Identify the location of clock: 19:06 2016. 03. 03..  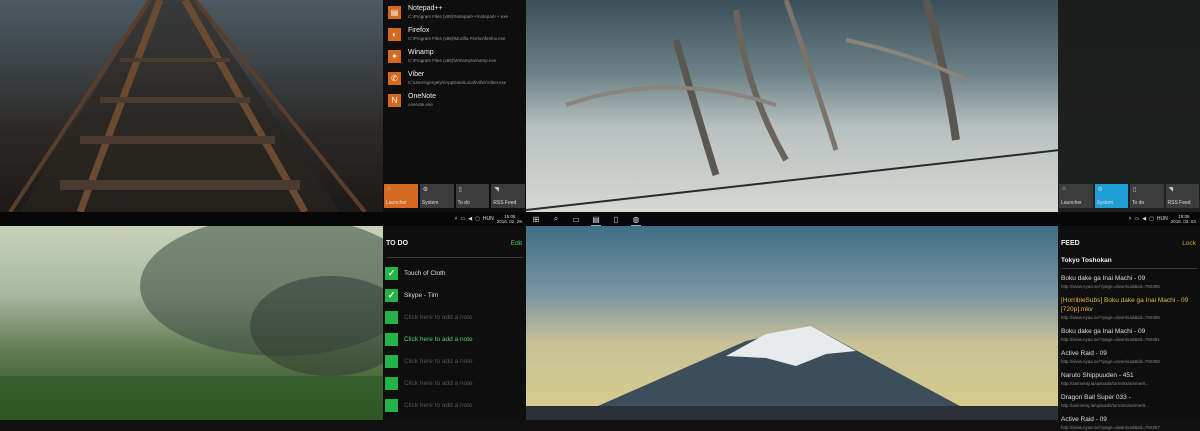
(1184, 219).